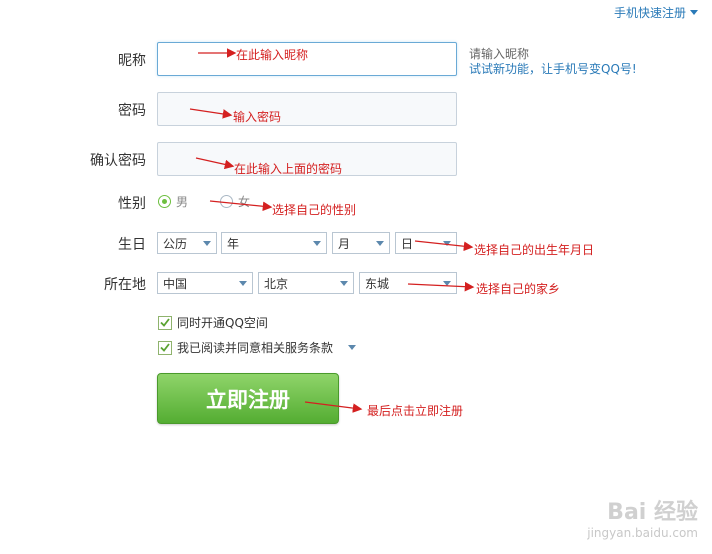  I want to click on arrow-gender, so click(241, 206).